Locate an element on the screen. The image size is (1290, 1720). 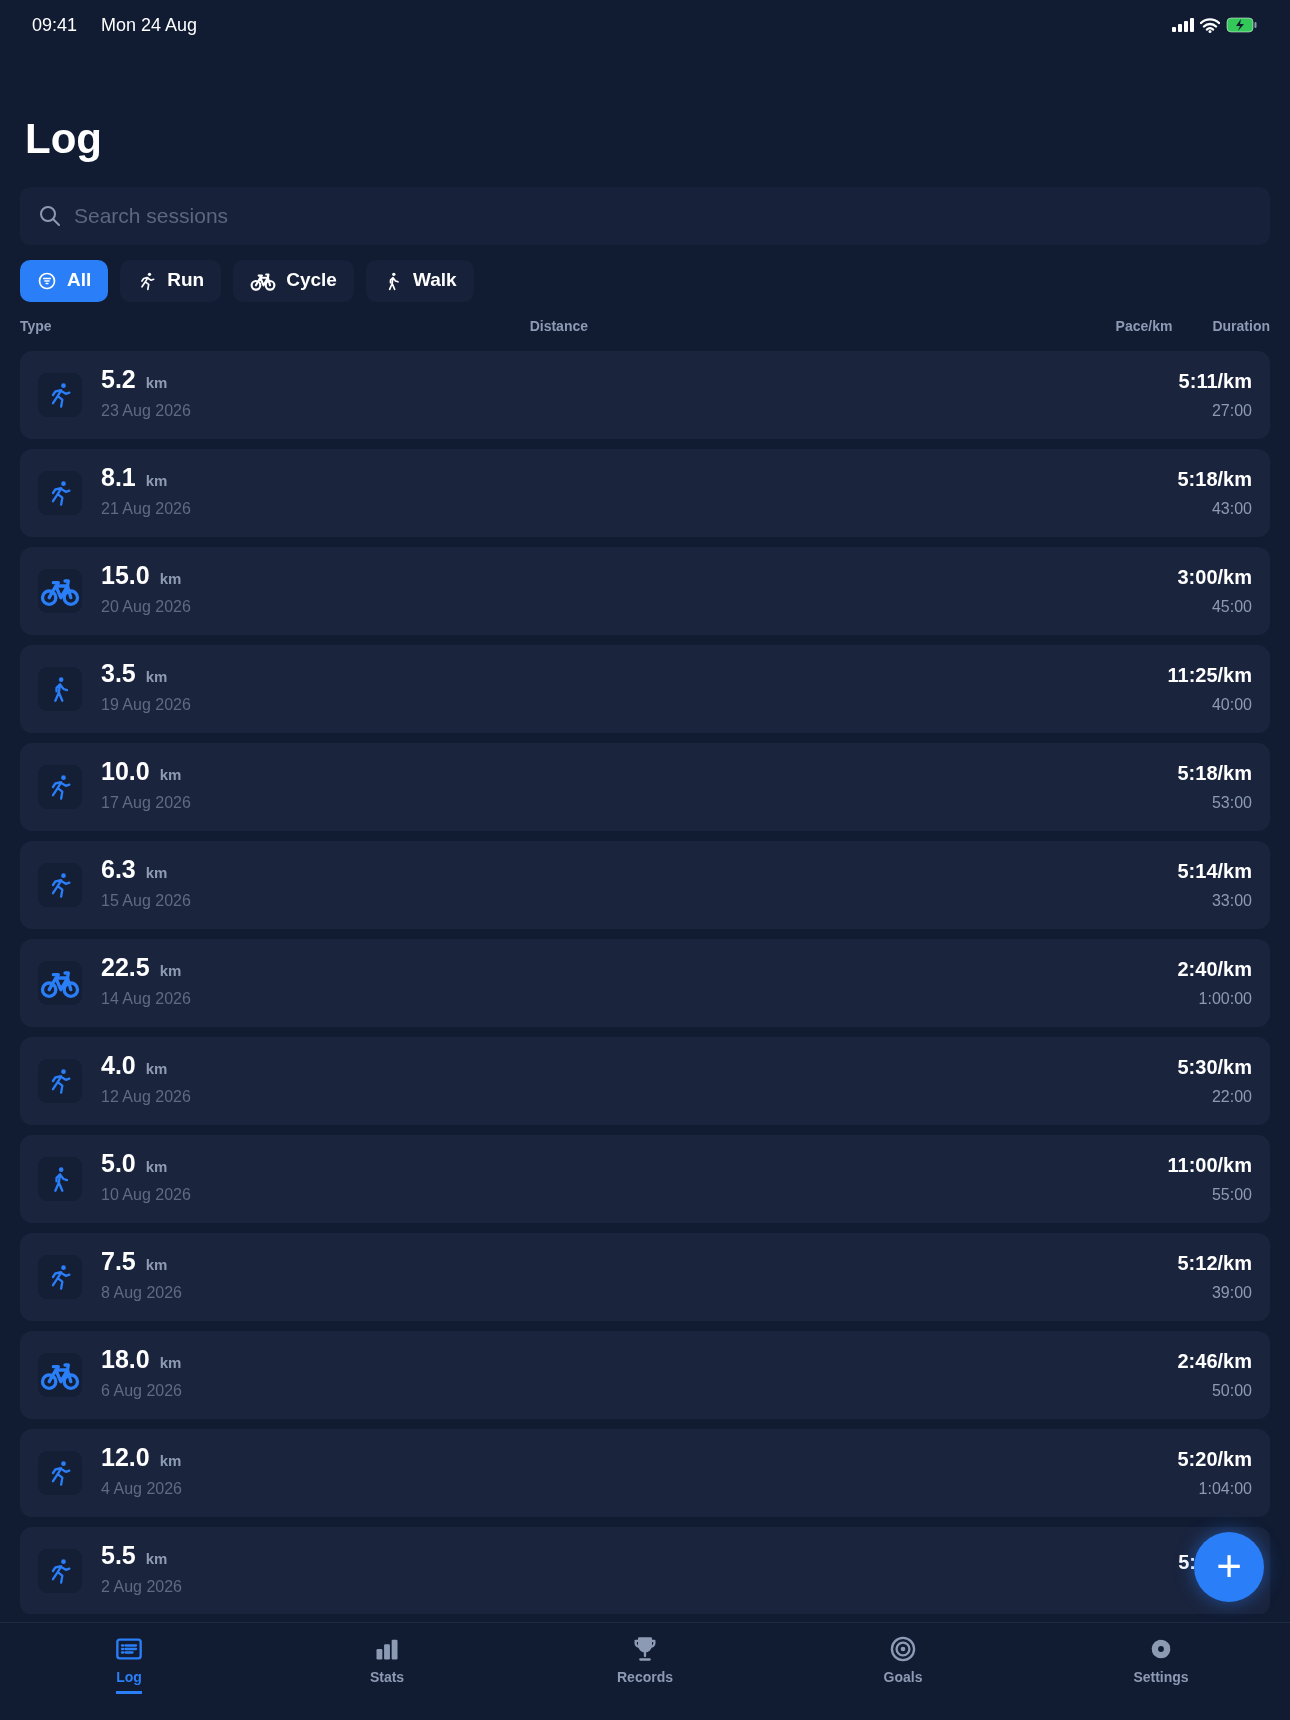
duration-value: 1:00:00 is located at coordinates (1224, 999).